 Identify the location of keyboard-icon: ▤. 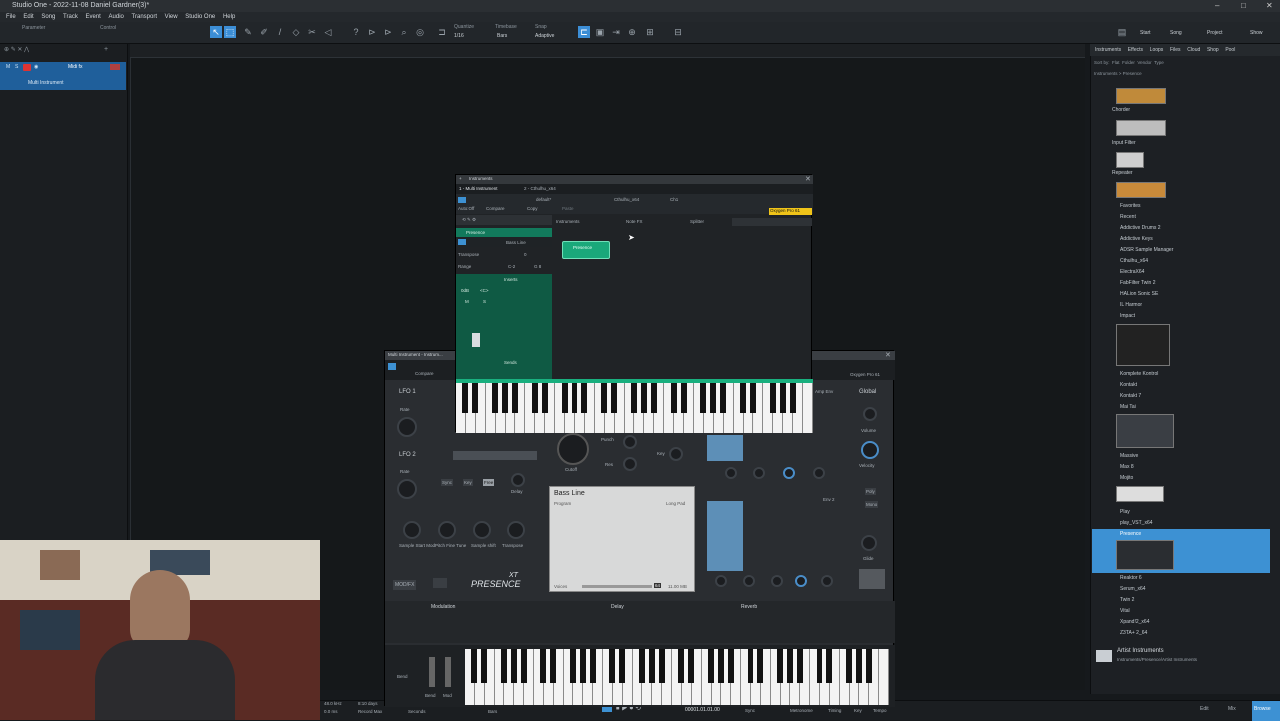
(1122, 32).